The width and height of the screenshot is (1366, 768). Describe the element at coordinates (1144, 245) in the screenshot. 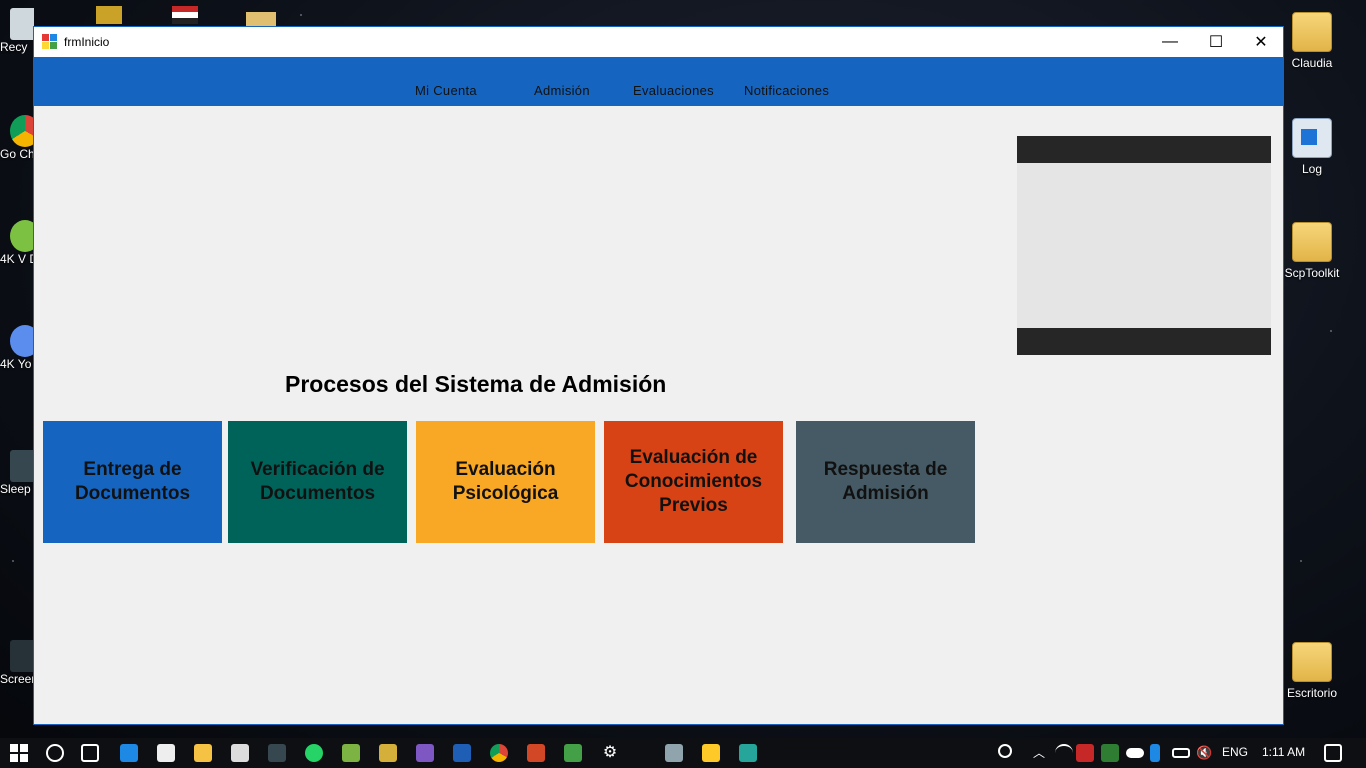

I see `side-panel` at that location.